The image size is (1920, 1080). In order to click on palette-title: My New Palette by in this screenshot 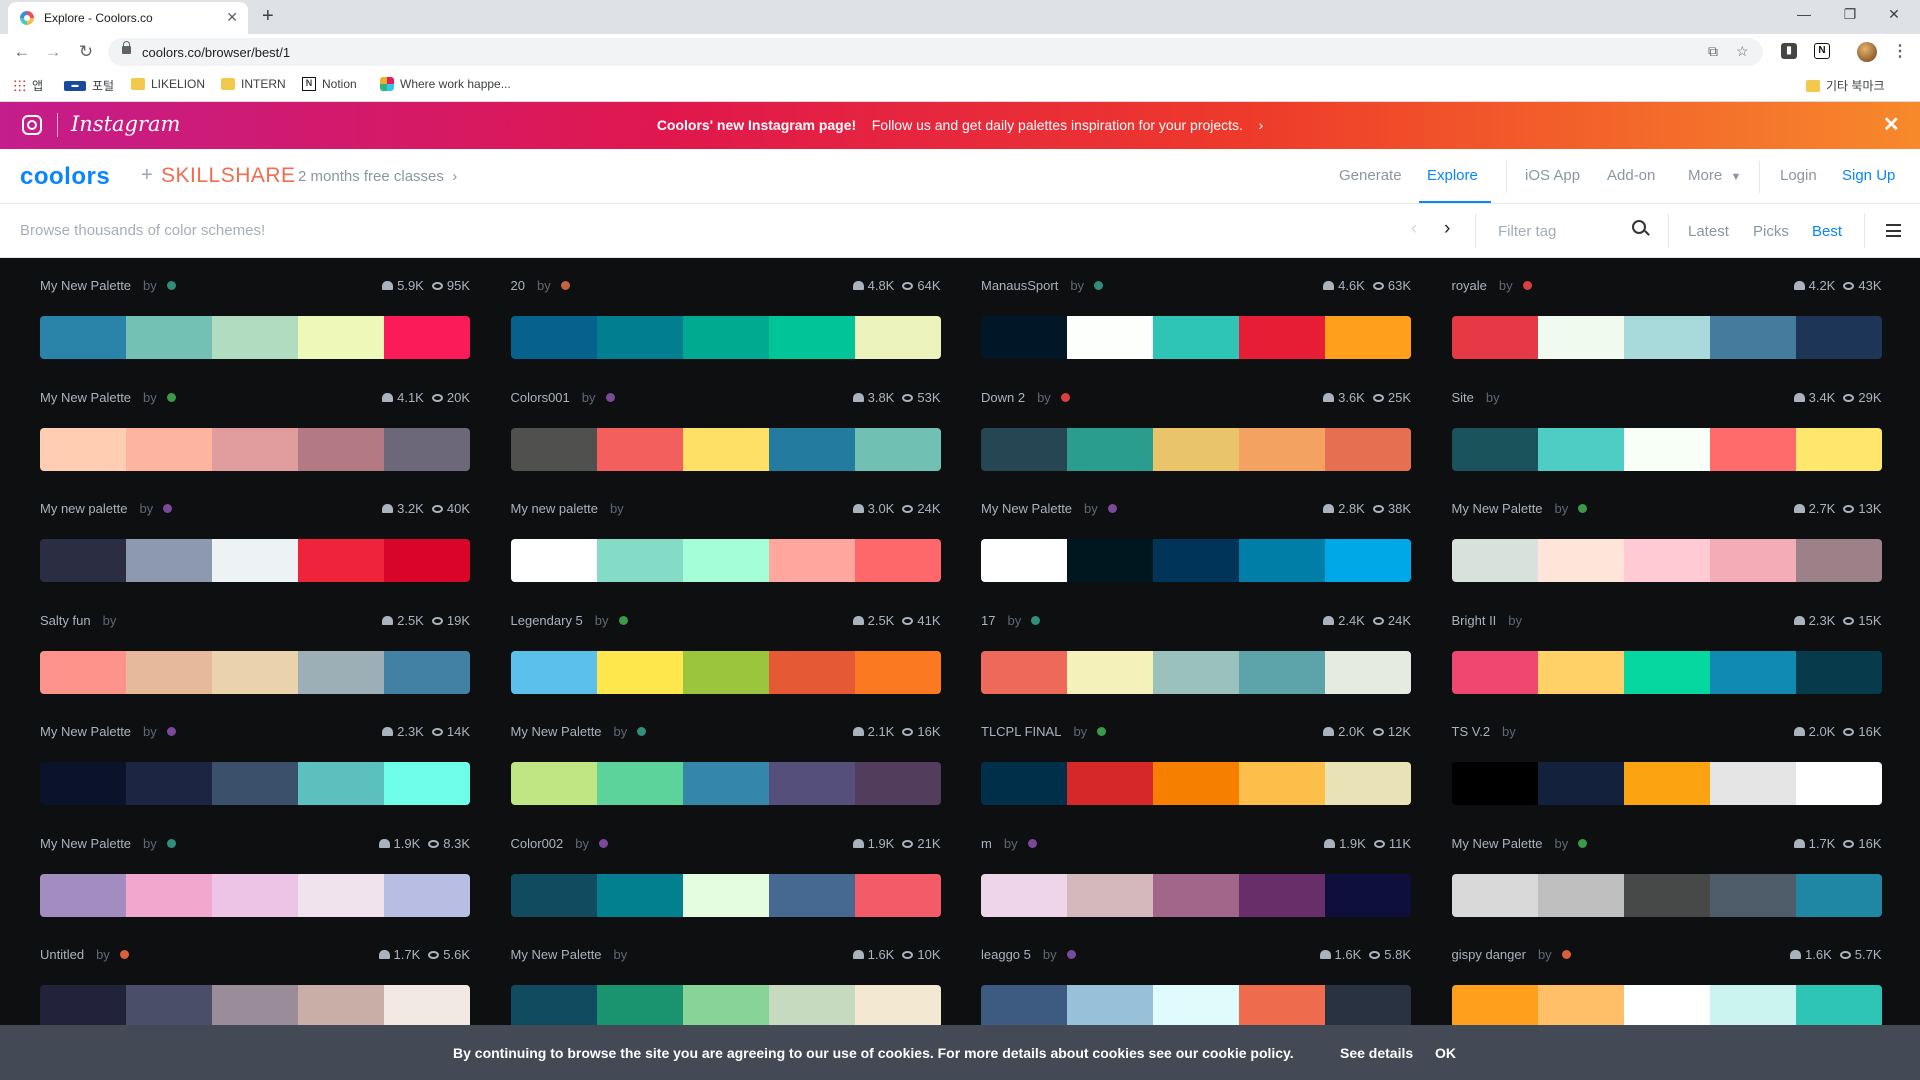, I will do `click(108, 843)`.